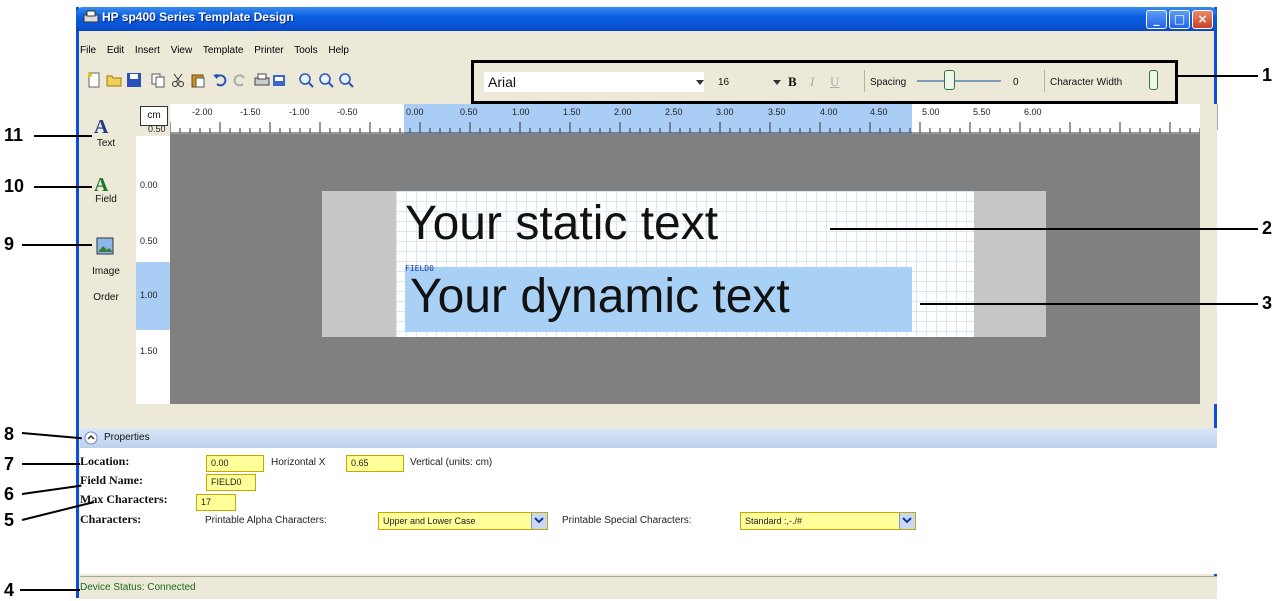 Image resolution: width=1277 pixels, height=601 pixels. Describe the element at coordinates (346, 80) in the screenshot. I see `zoom-fit-icon` at that location.